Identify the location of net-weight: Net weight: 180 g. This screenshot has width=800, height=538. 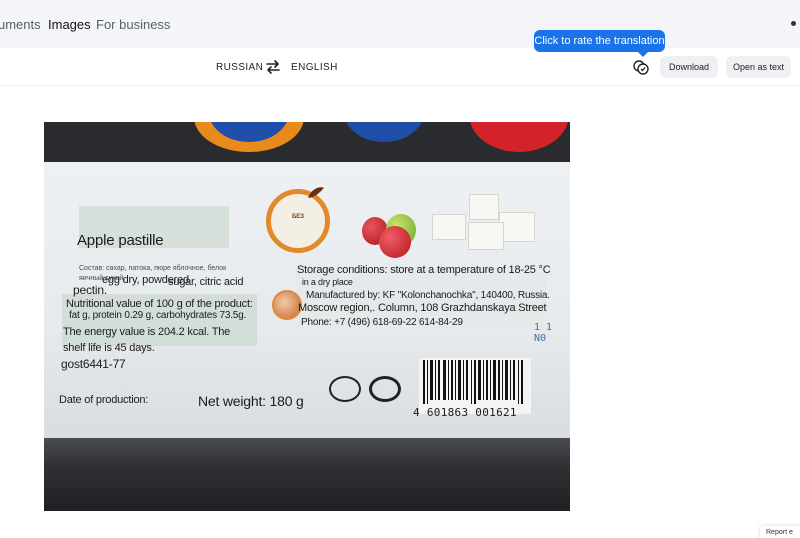
(251, 401).